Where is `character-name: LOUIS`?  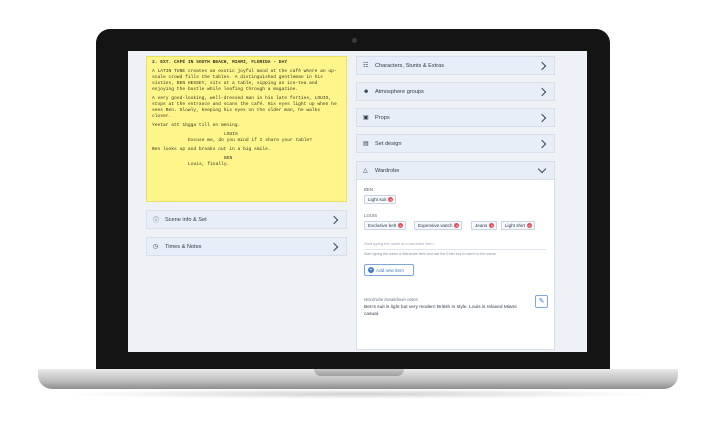 character-name: LOUIS is located at coordinates (371, 215).